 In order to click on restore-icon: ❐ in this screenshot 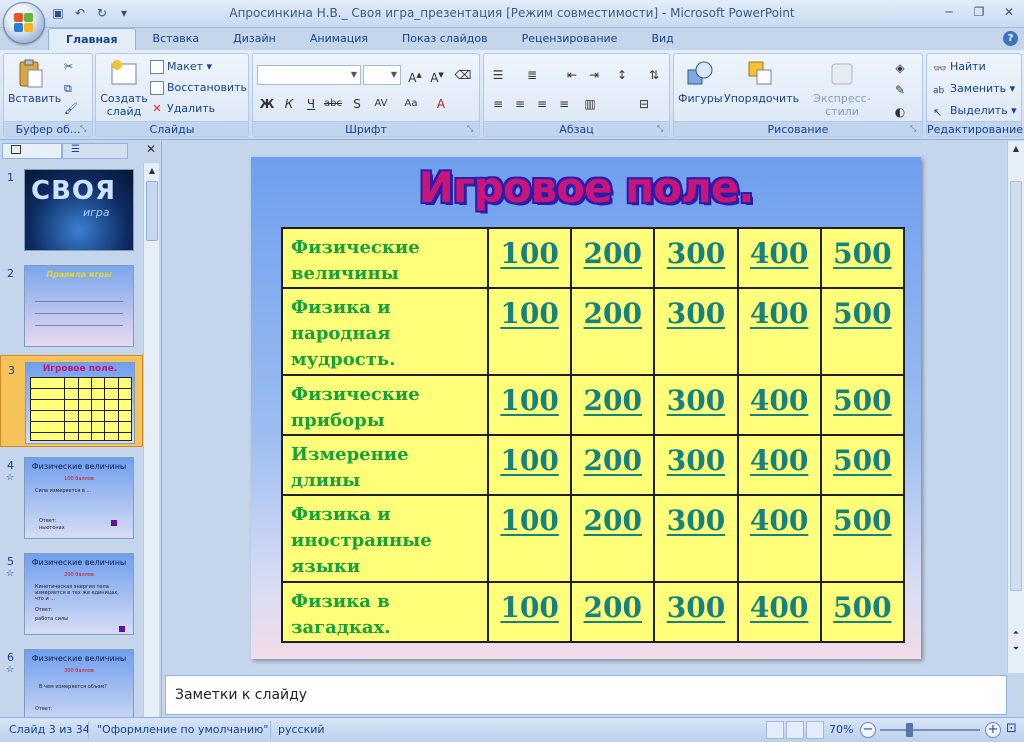, I will do `click(979, 12)`.